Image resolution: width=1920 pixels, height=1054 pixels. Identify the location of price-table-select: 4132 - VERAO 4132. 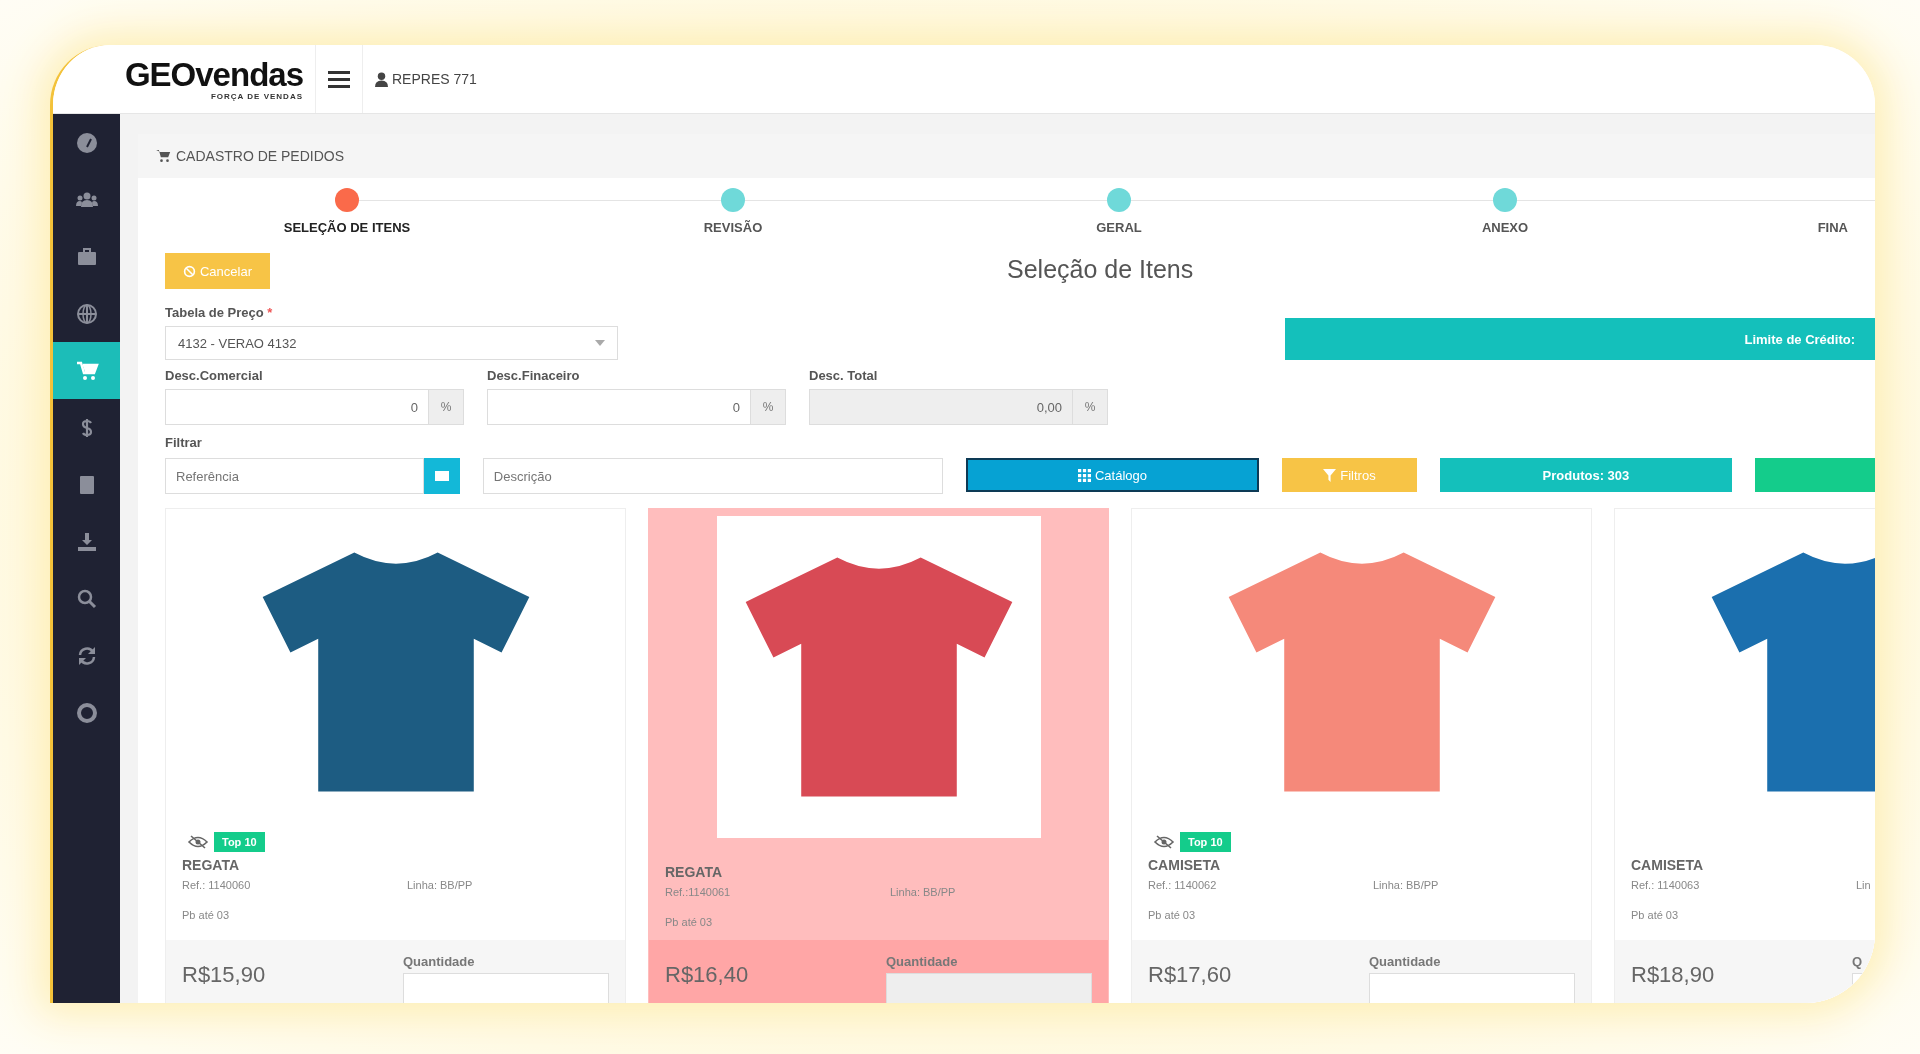
(392, 343).